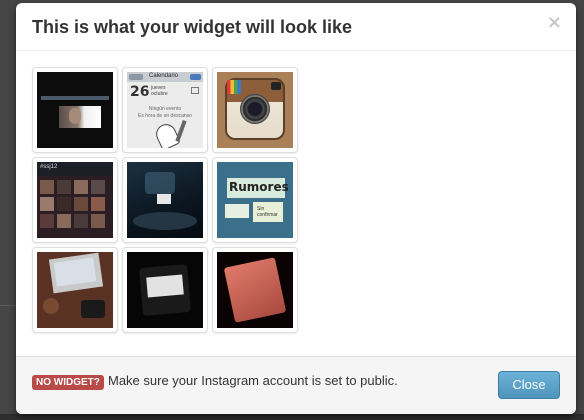 The height and width of the screenshot is (420, 584). Describe the element at coordinates (49, 167) in the screenshot. I see `photo-grid-header: #ssj12` at that location.